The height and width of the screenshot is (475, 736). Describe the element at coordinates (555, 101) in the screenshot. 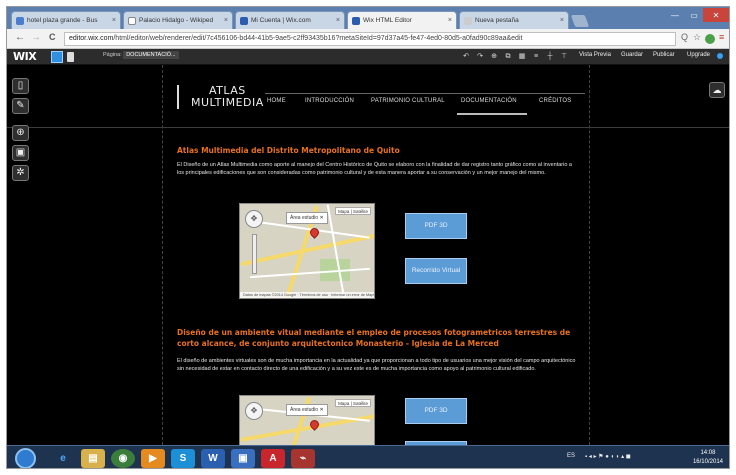

I see `menu-item-creditos: CRÉDITOS` at that location.